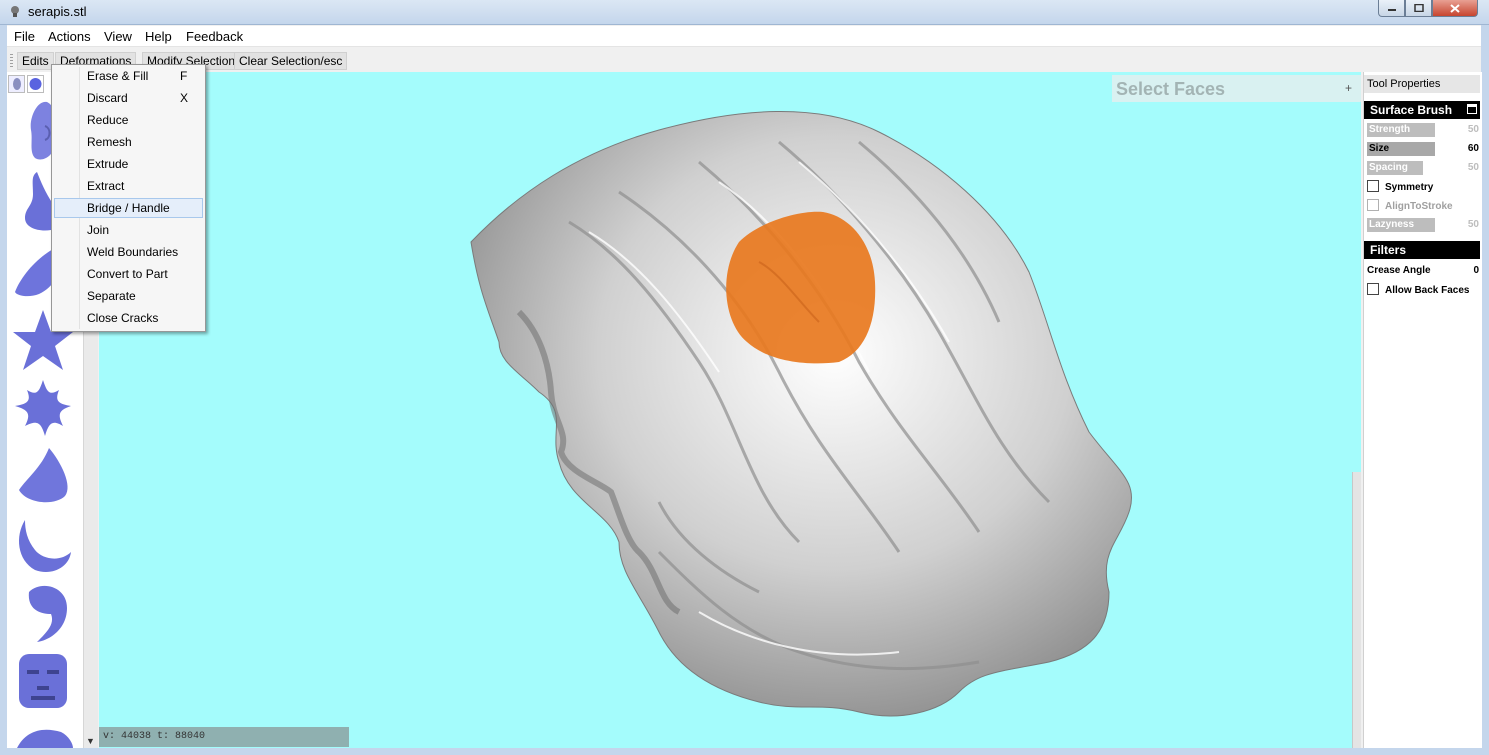  I want to click on menu-view: View, so click(118, 36).